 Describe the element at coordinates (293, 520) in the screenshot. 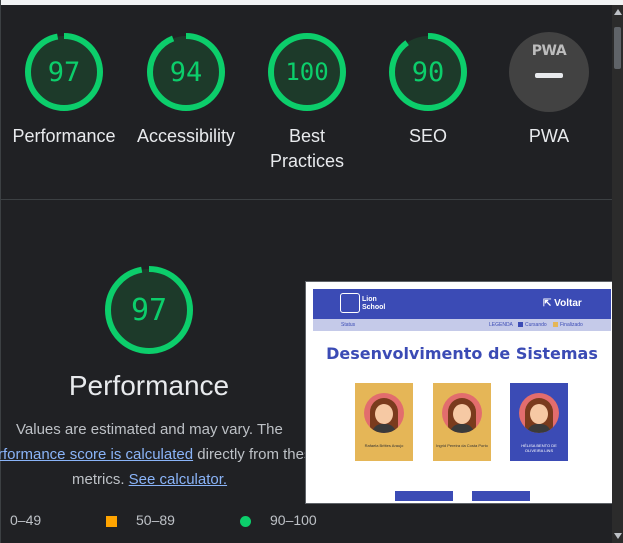

I see `legend-pass-label: 90–100` at that location.